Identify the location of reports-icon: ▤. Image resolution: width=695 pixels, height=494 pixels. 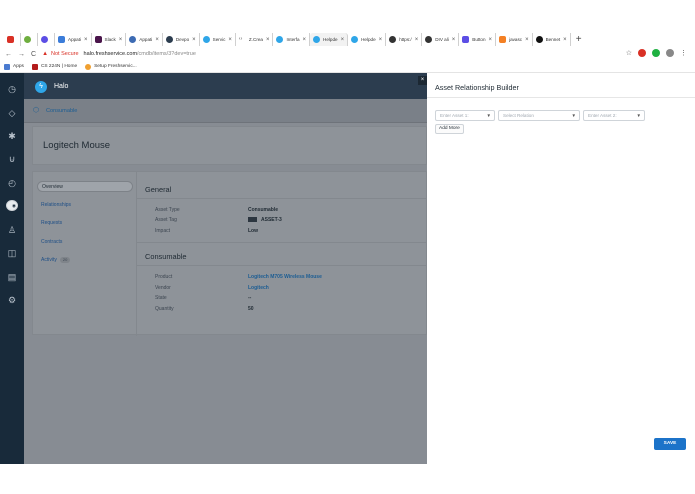
(12, 277).